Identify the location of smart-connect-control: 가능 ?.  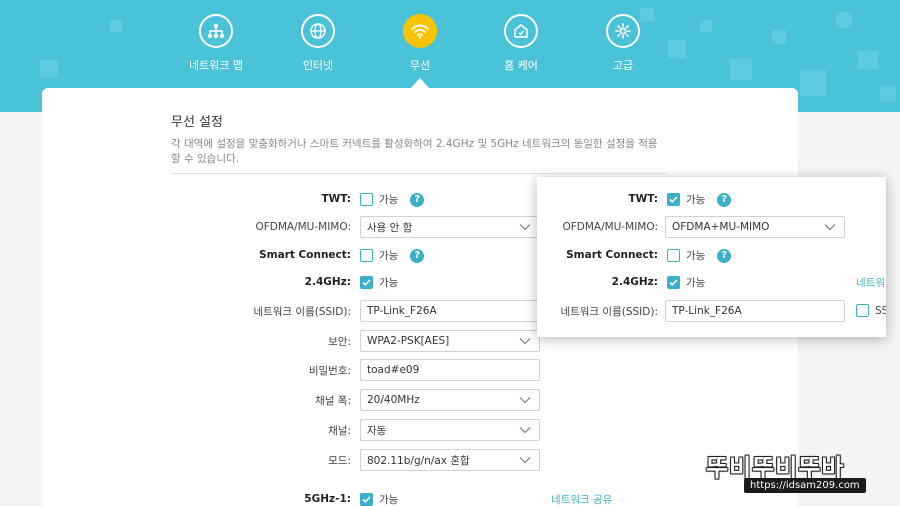
(392, 255).